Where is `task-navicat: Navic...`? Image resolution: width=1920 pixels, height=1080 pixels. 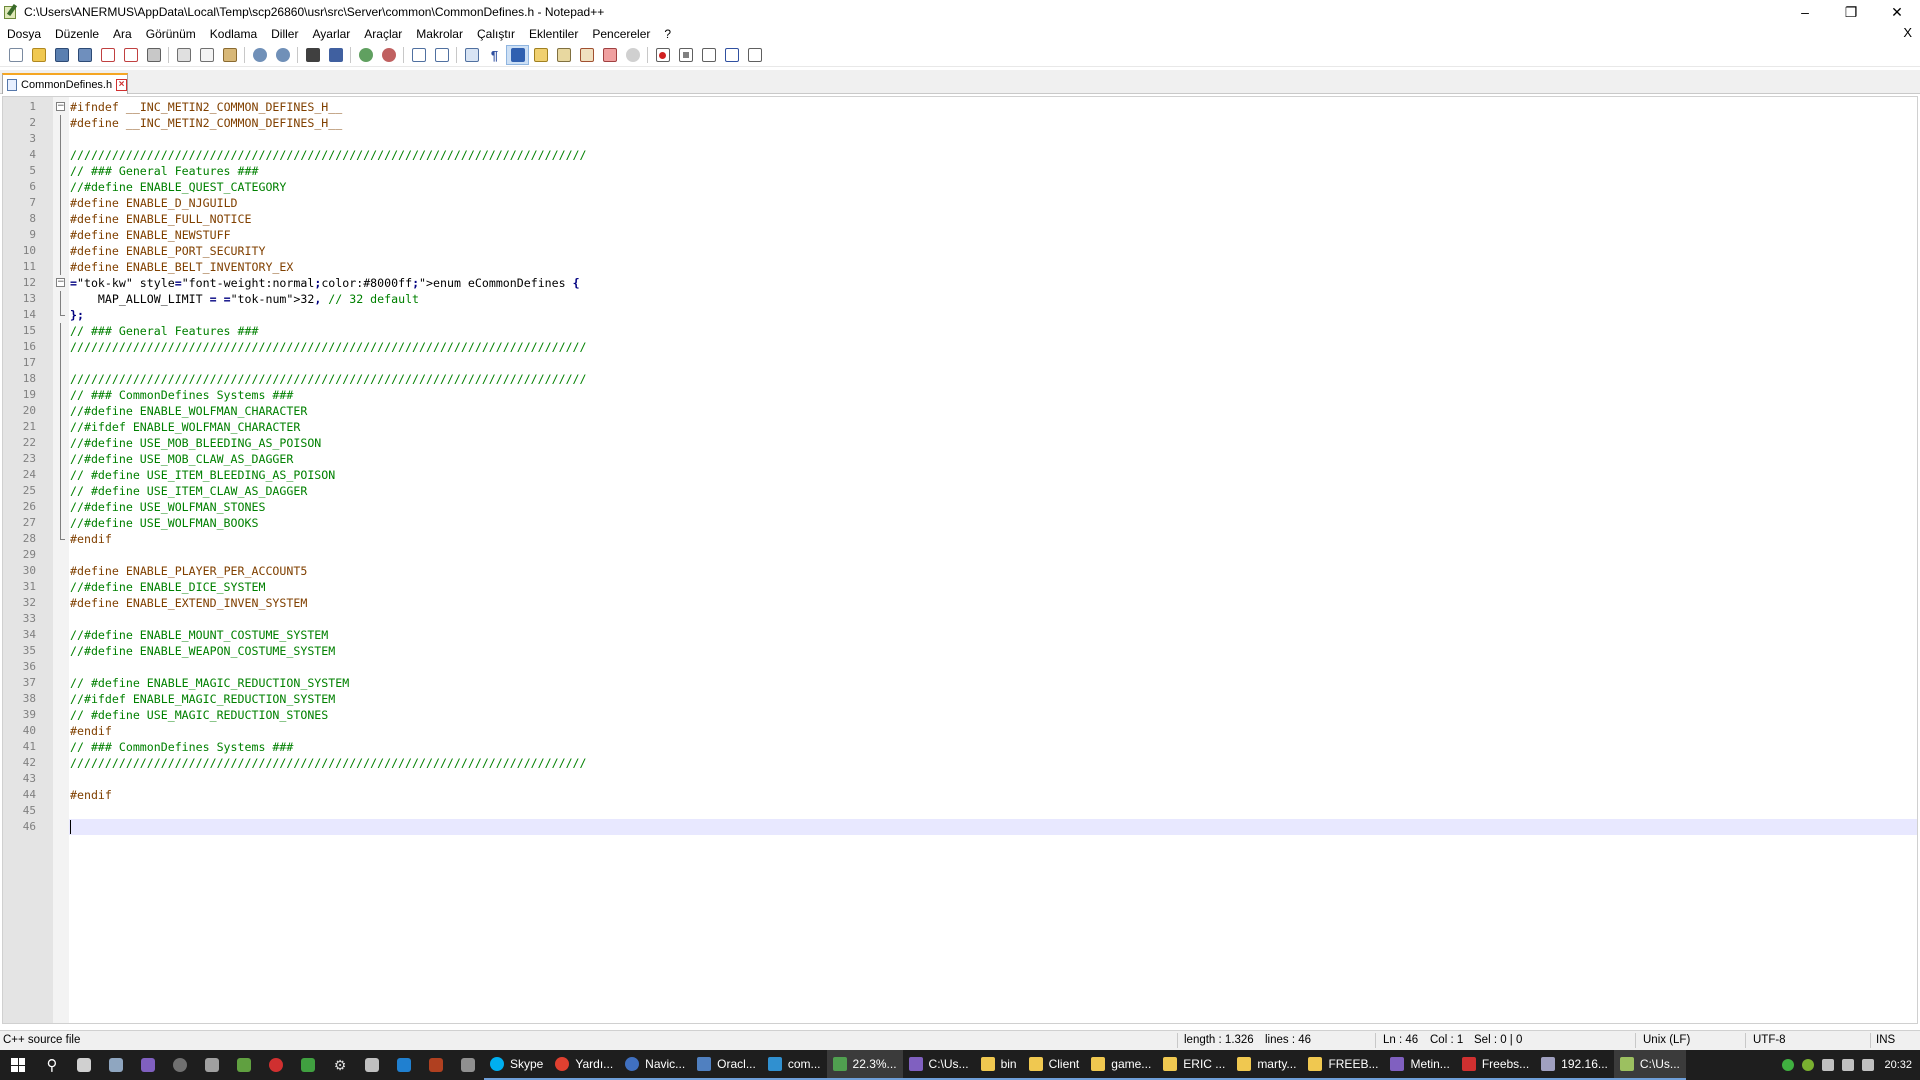 task-navicat: Navic... is located at coordinates (655, 1065).